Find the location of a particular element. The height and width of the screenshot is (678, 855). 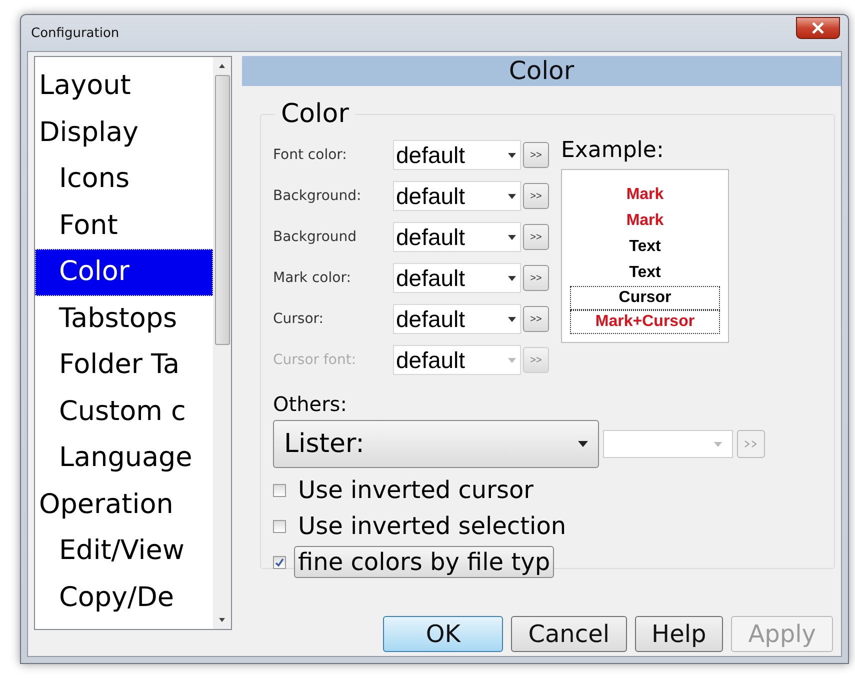

scroll-bar is located at coordinates (222, 343).